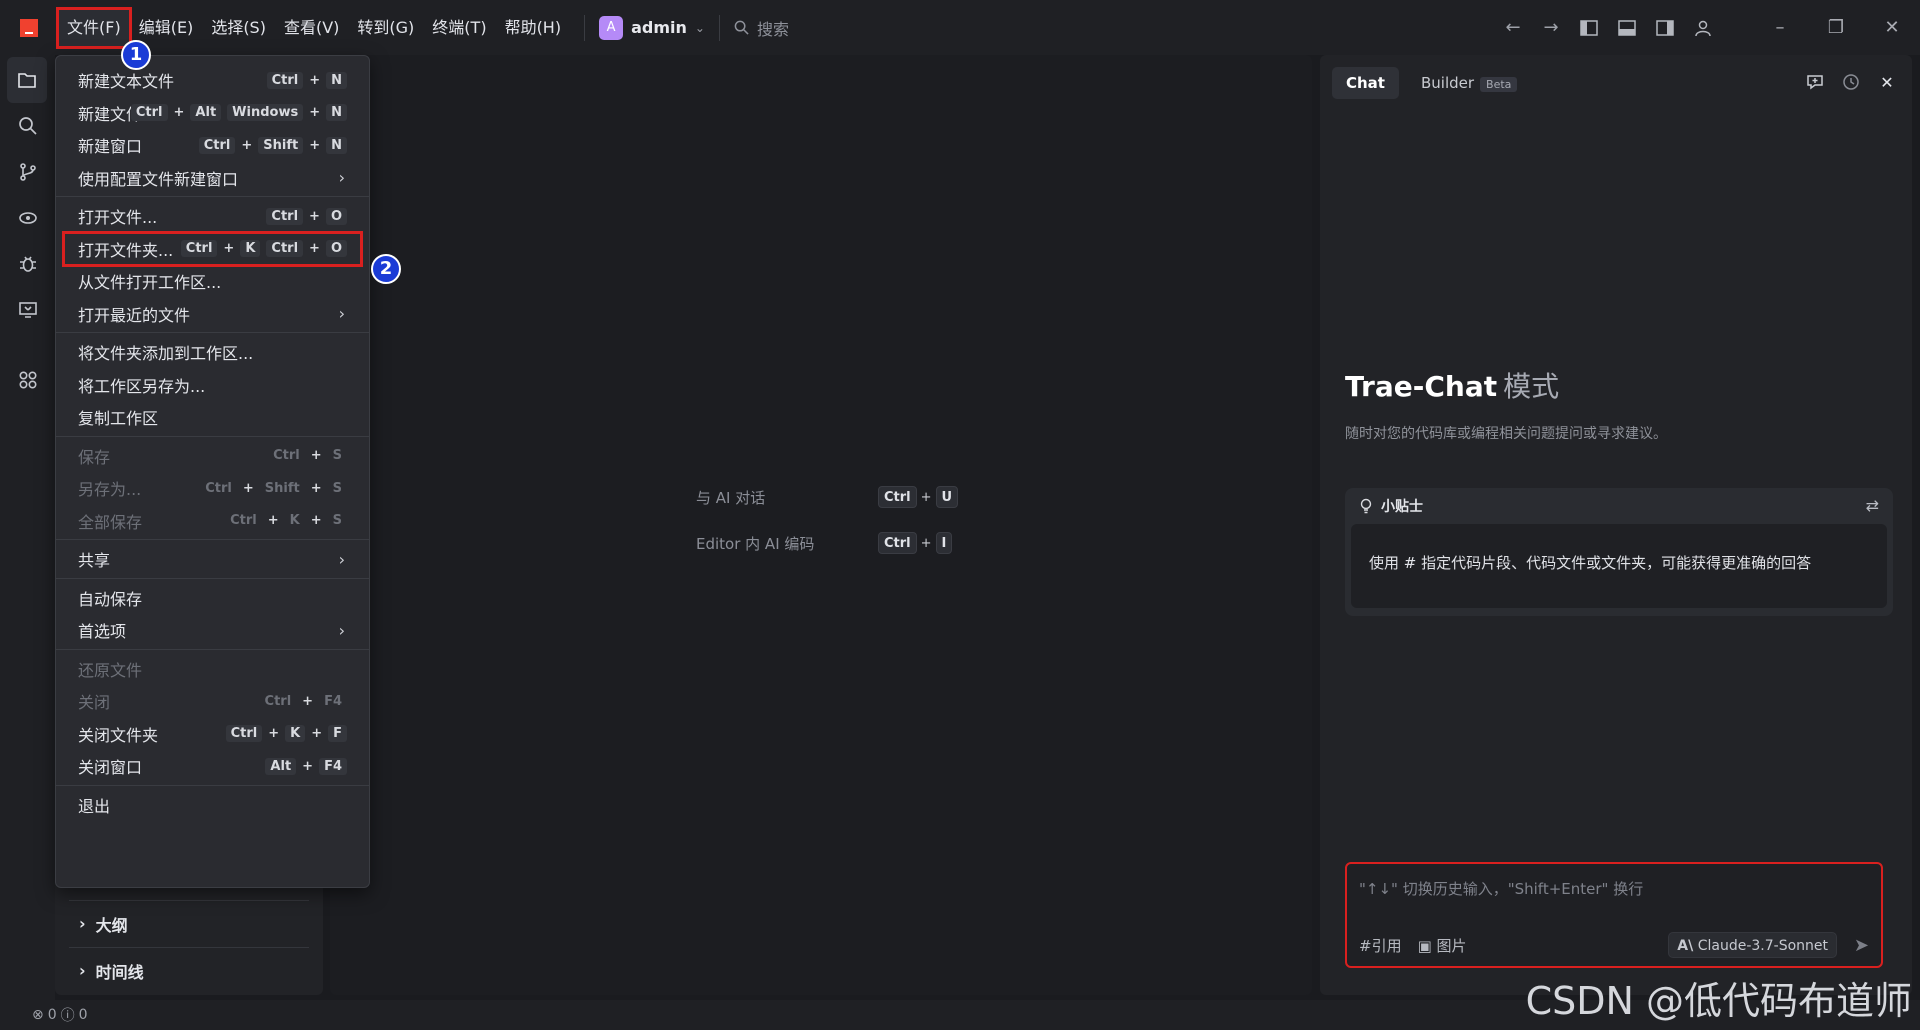  What do you see at coordinates (1469, 83) in the screenshot?
I see `tab-builder: Builder Beta` at bounding box center [1469, 83].